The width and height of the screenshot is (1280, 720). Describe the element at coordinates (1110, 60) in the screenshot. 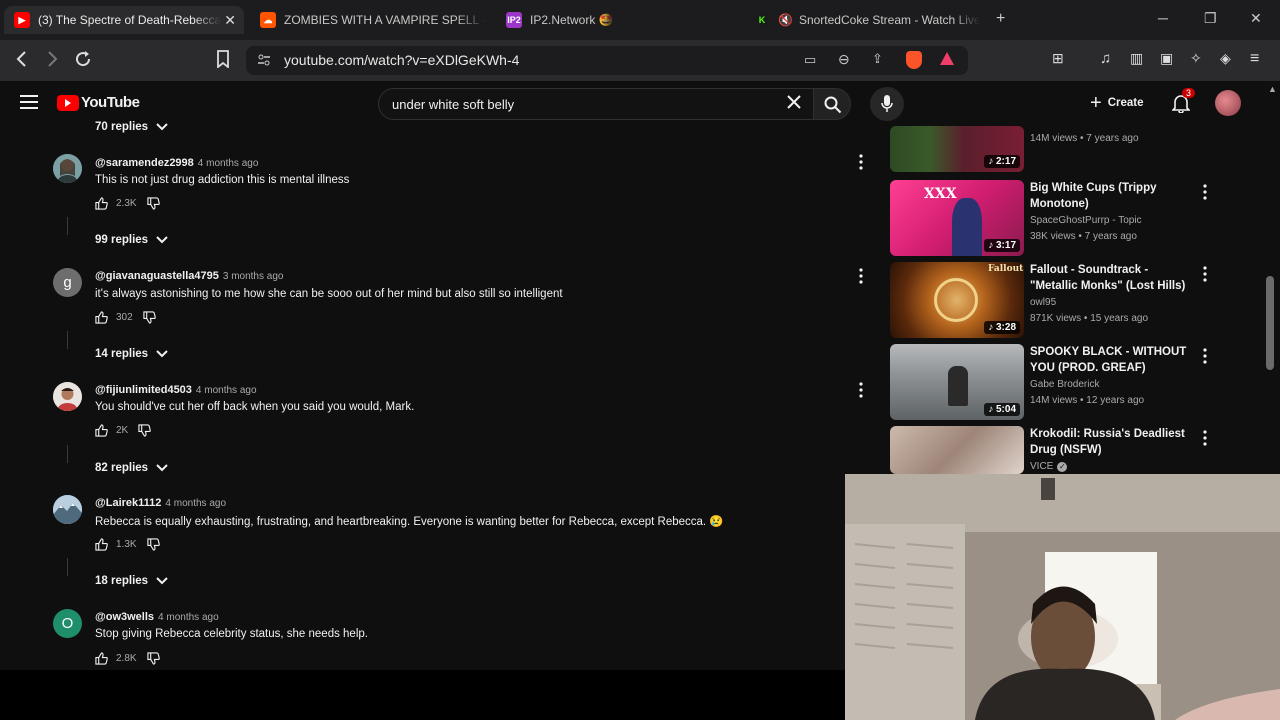

I see `media-icon: ♫` at that location.